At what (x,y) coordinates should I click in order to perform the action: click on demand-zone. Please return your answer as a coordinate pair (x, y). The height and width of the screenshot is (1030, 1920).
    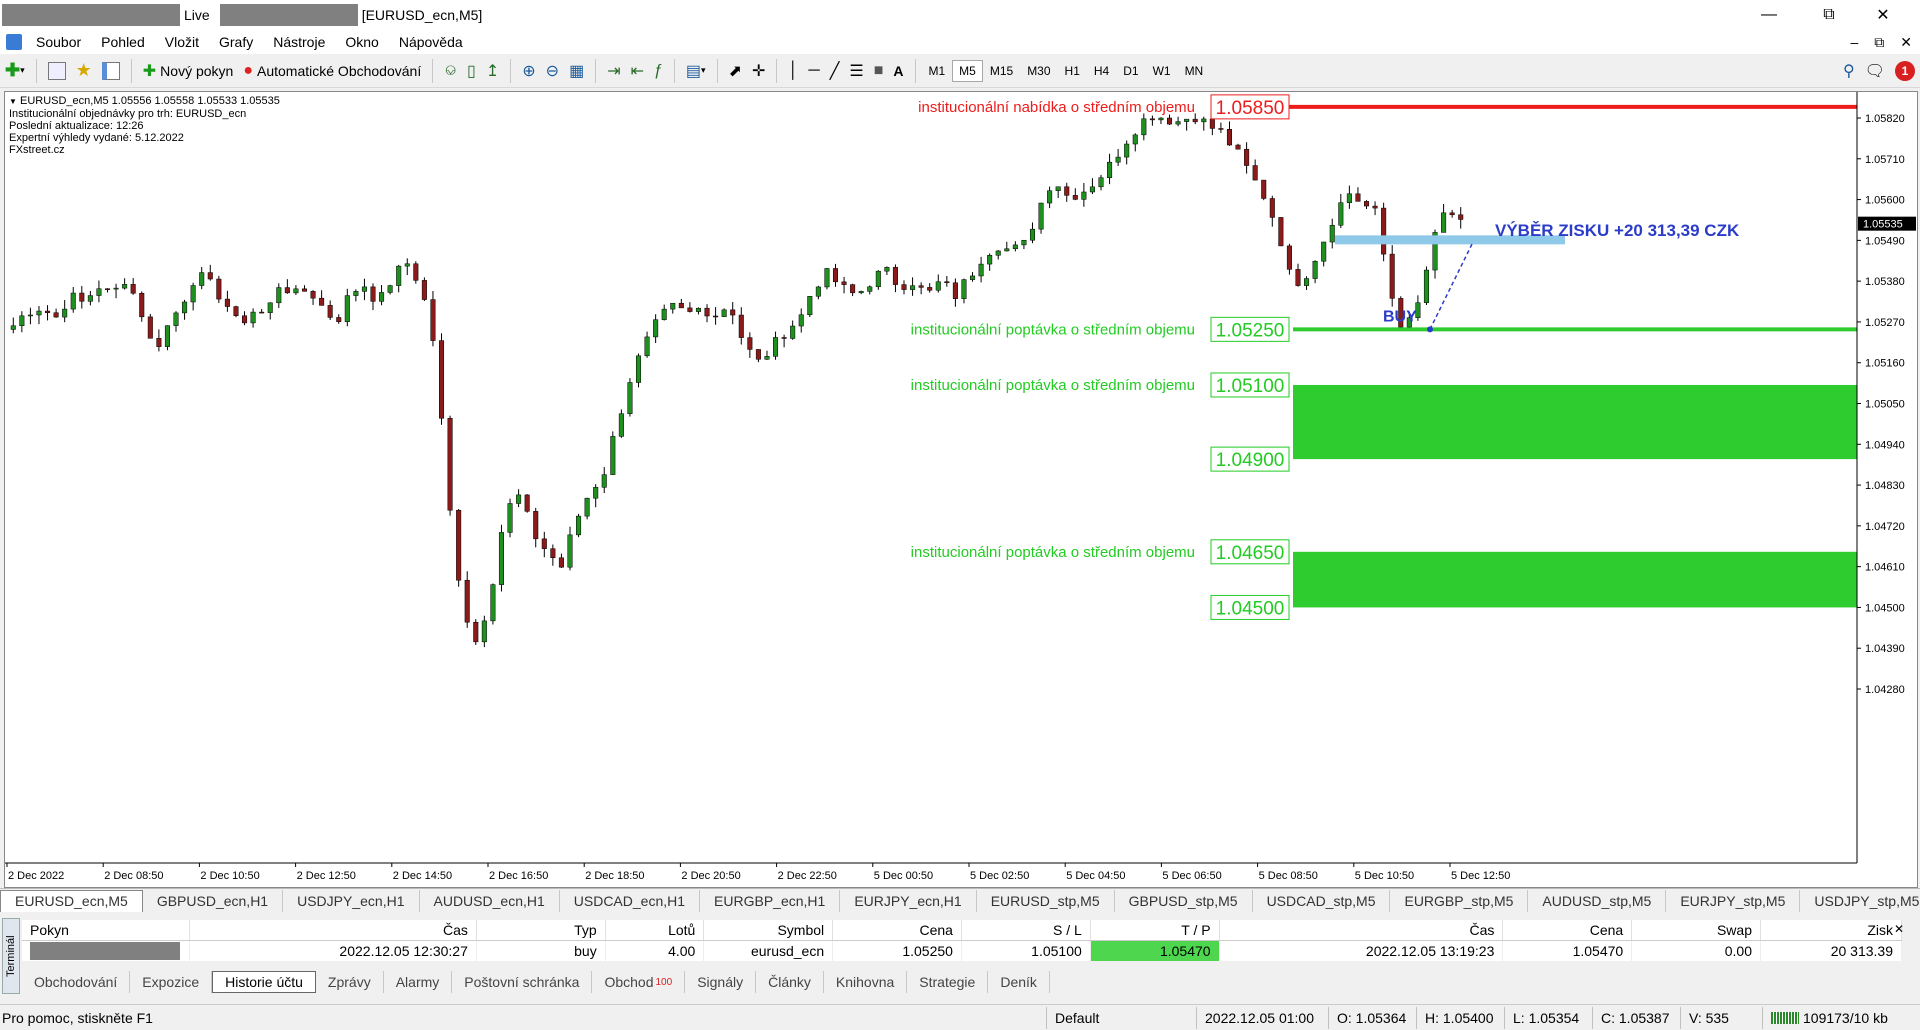
    Looking at the image, I should click on (1575, 422).